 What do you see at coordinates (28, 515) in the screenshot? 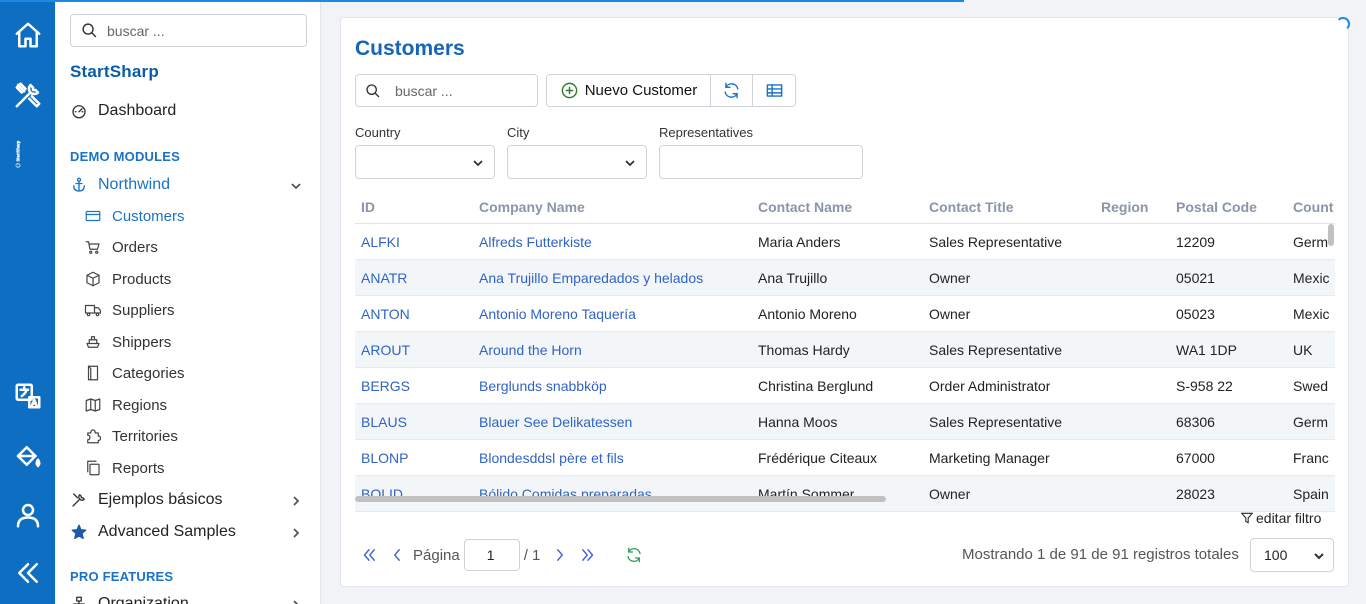
I see `user-icon` at bounding box center [28, 515].